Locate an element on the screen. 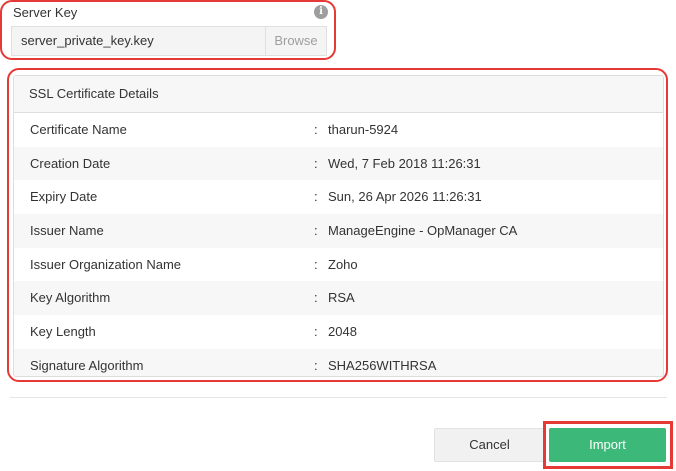 The width and height of the screenshot is (676, 471). ssl-row-value: SHA256WITHRSA is located at coordinates (382, 365).